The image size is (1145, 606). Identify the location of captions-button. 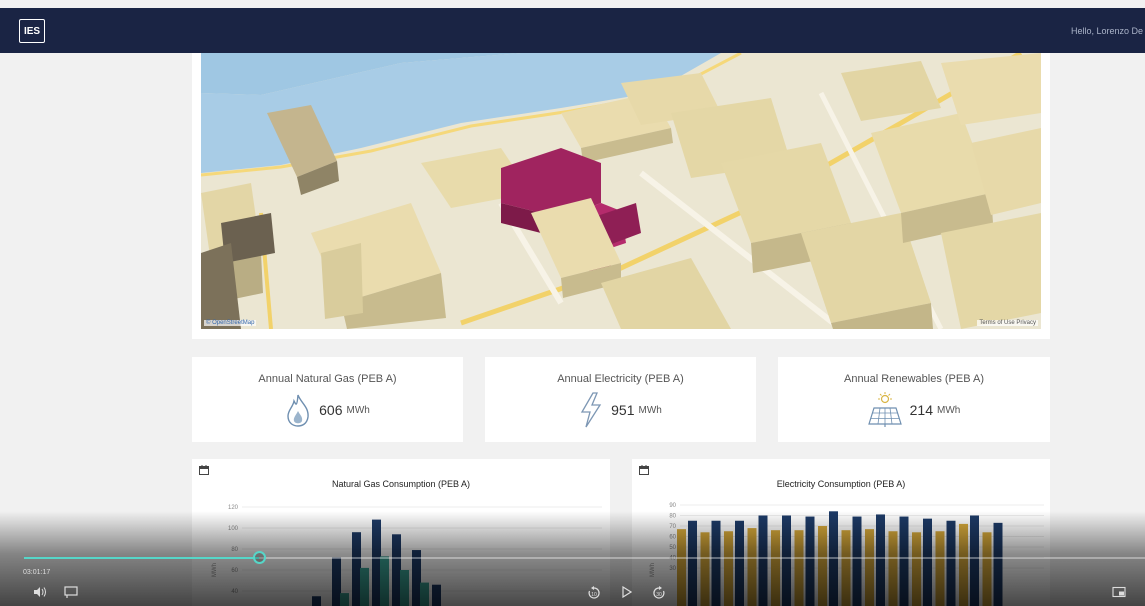
(71, 592).